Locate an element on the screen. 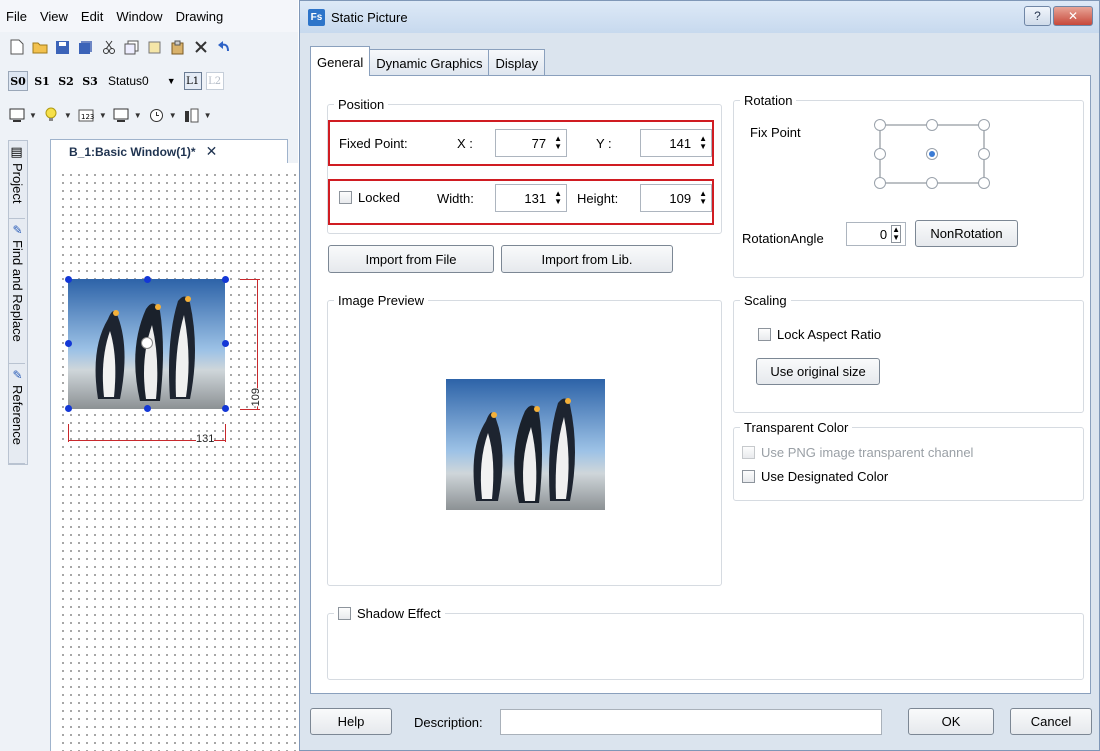  document-tab: B_1:Basic Window(1)* ✕ is located at coordinates (169, 151).